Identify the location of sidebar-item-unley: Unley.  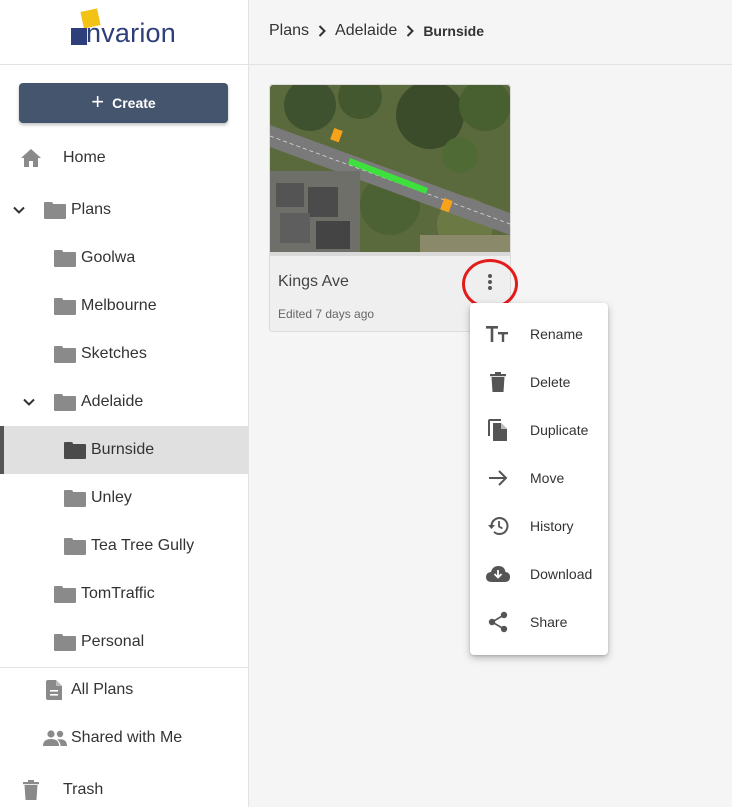
(124, 498).